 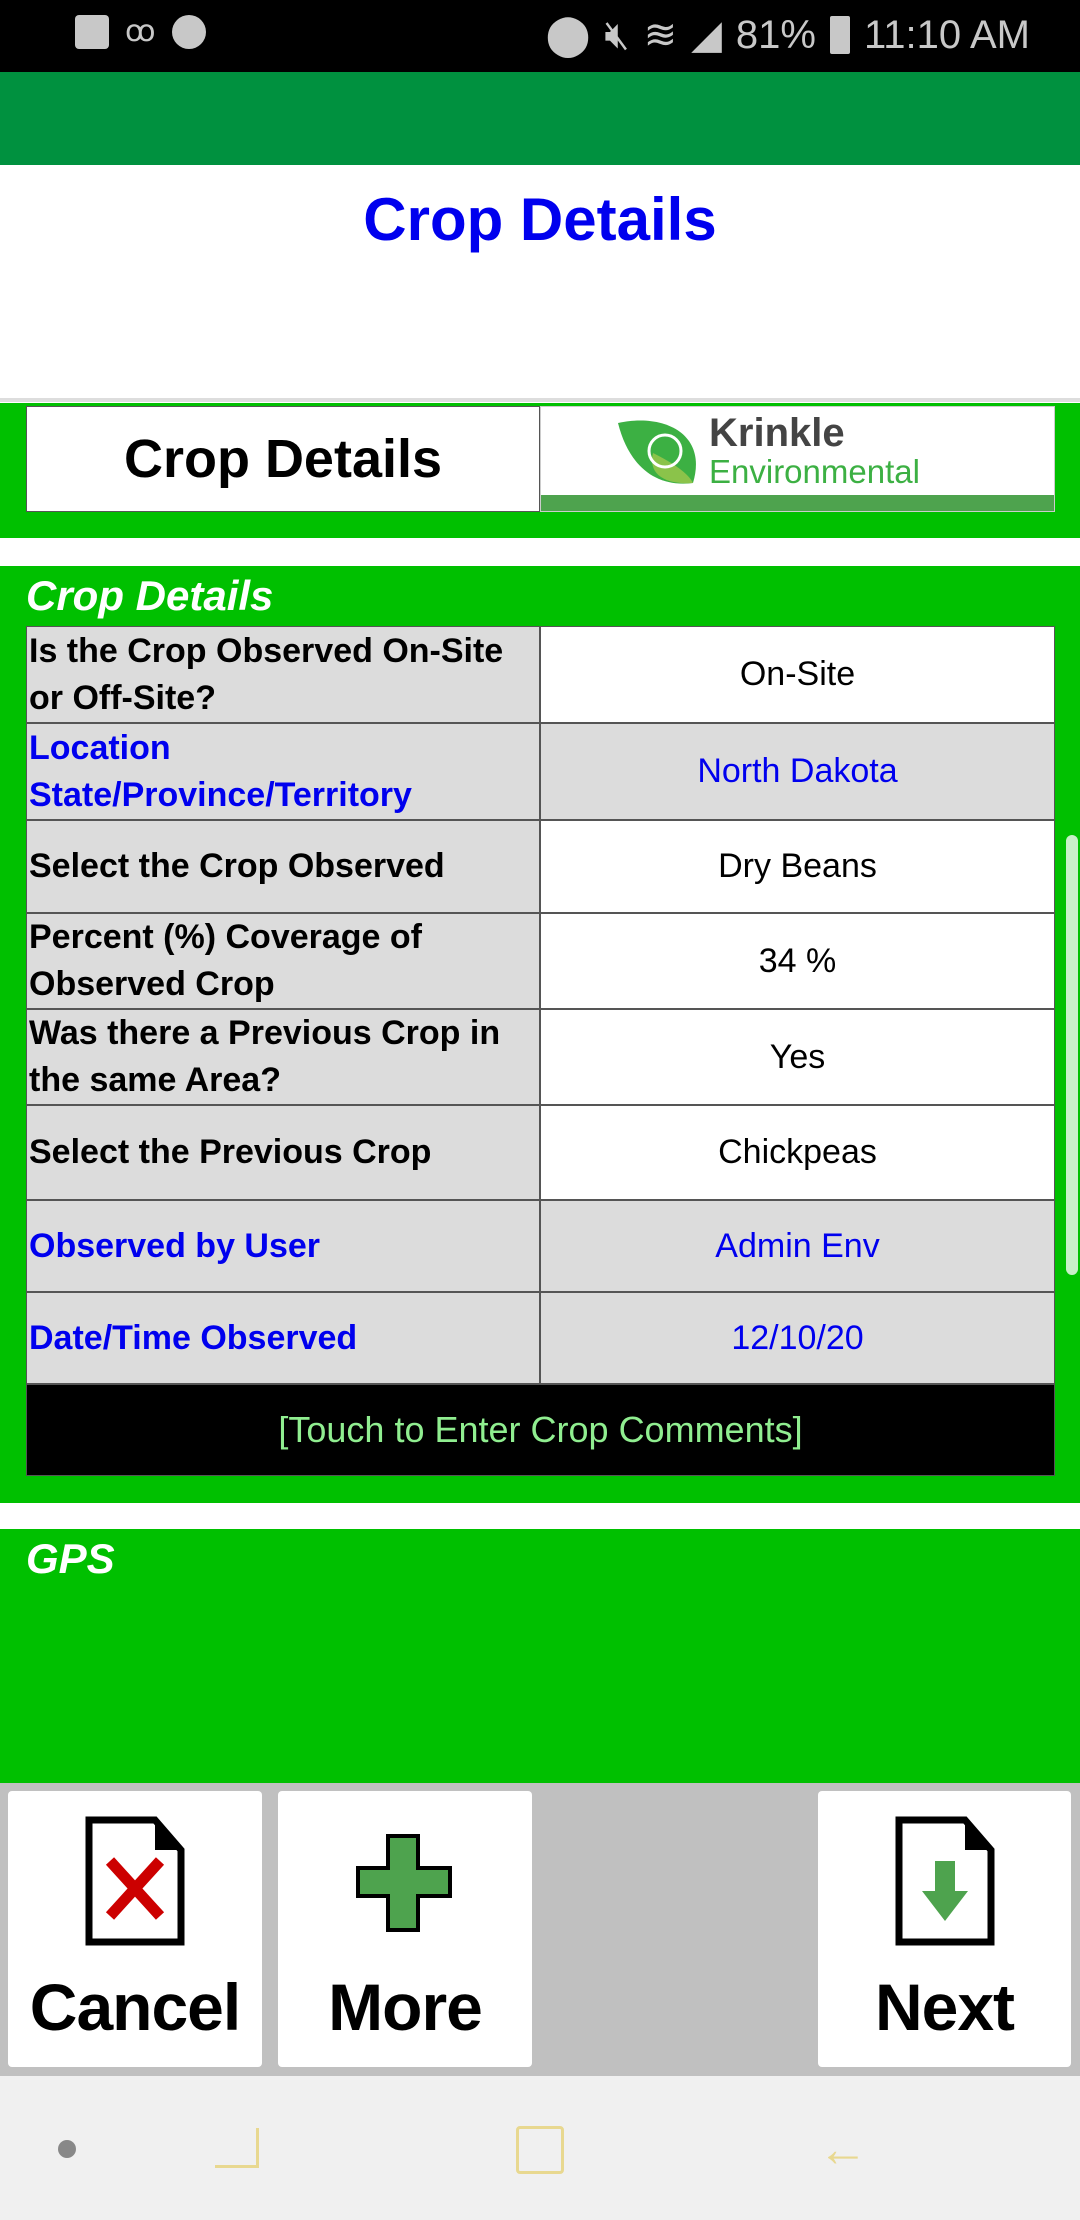 I want to click on wifi-icon: ≋, so click(x=660, y=35).